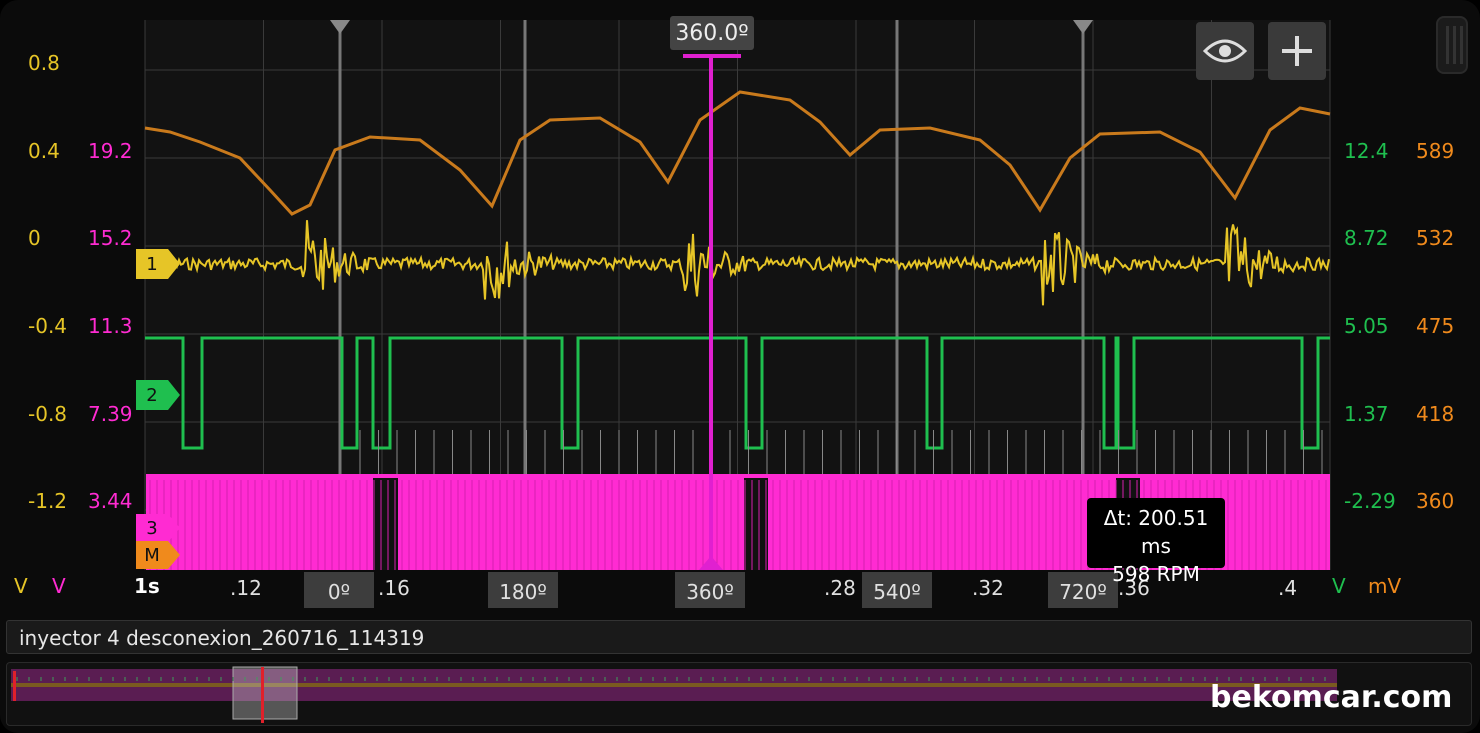 This screenshot has width=1480, height=733. What do you see at coordinates (152, 264) in the screenshot?
I see `channel-1-label: 1` at bounding box center [152, 264].